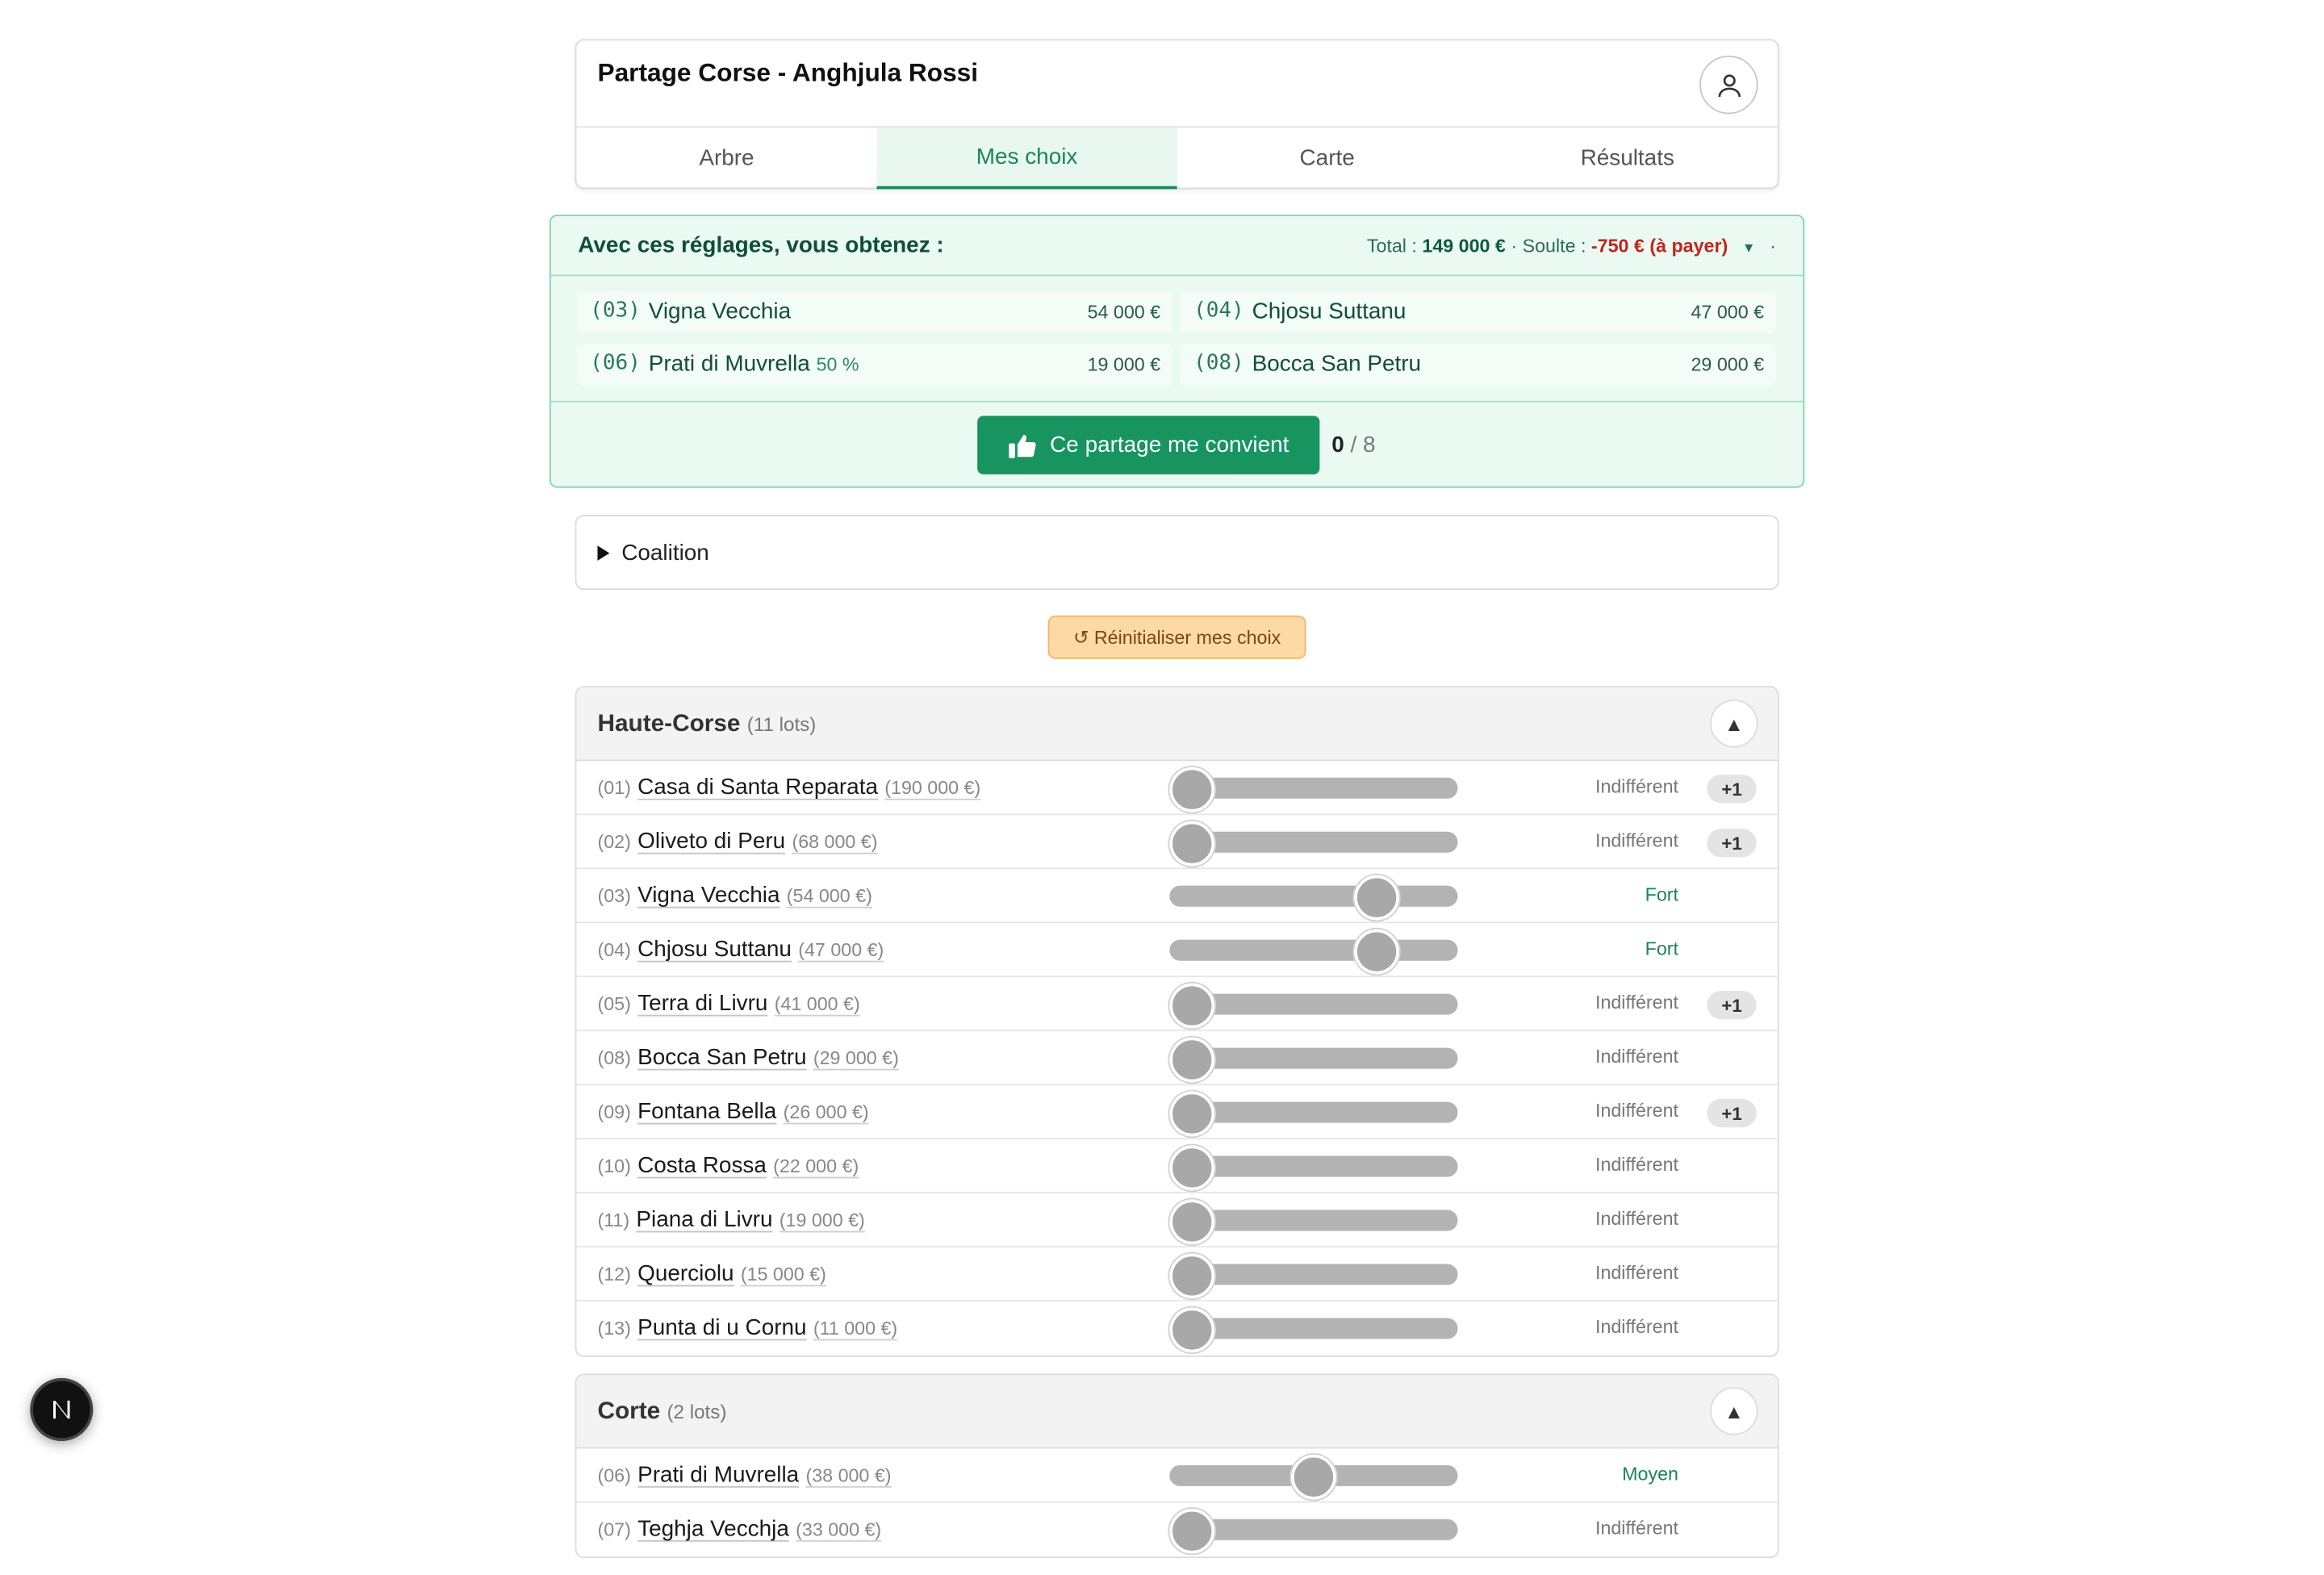 The height and width of the screenshot is (1575, 2324). What do you see at coordinates (614, 1166) in the screenshot?
I see `lot-number: (10)` at bounding box center [614, 1166].